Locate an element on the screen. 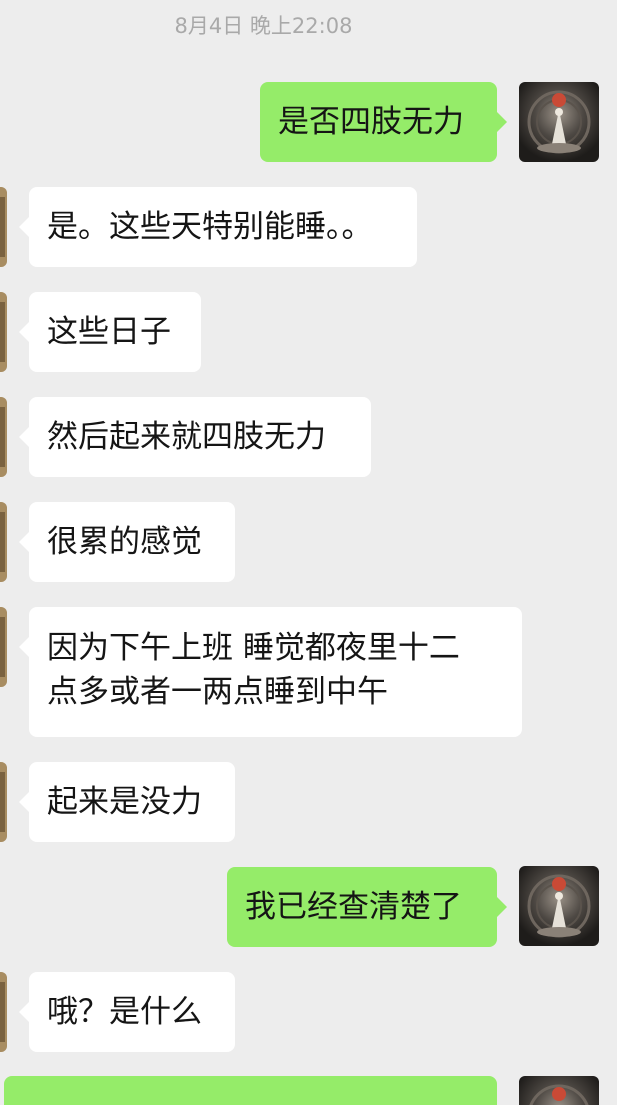 The image size is (617, 1105). message-text: 这些日子 is located at coordinates (109, 332).